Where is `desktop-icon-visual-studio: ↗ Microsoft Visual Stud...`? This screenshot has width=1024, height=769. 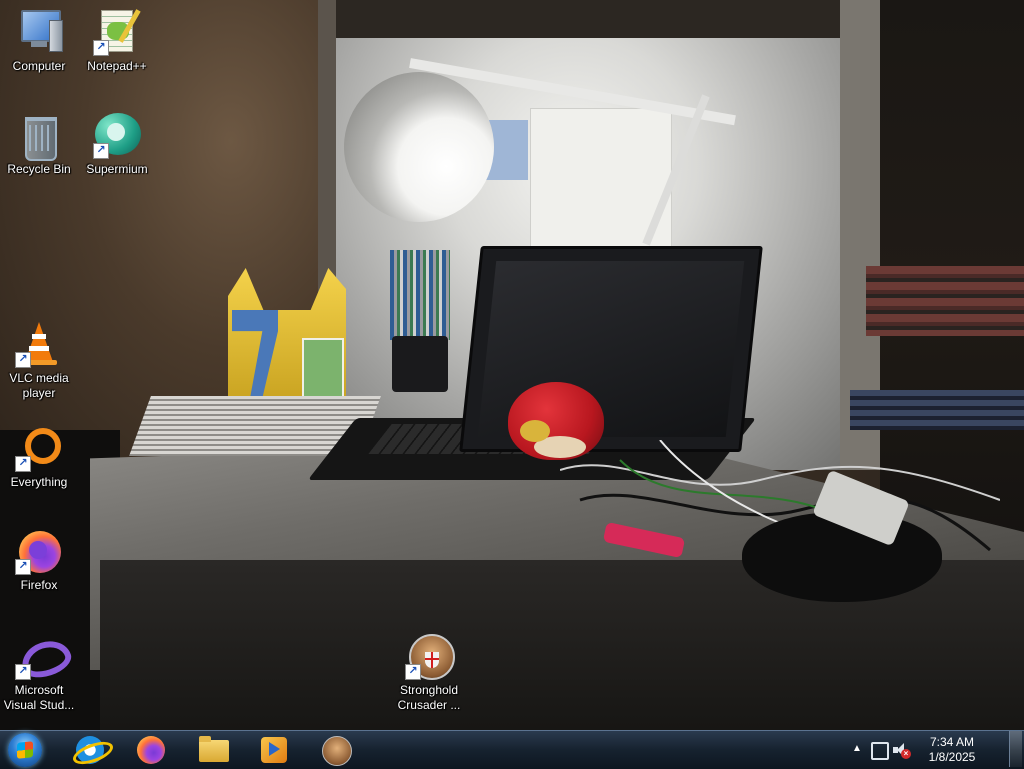
desktop-icon-visual-studio: ↗ Microsoft Visual Stud... is located at coordinates (39, 672).